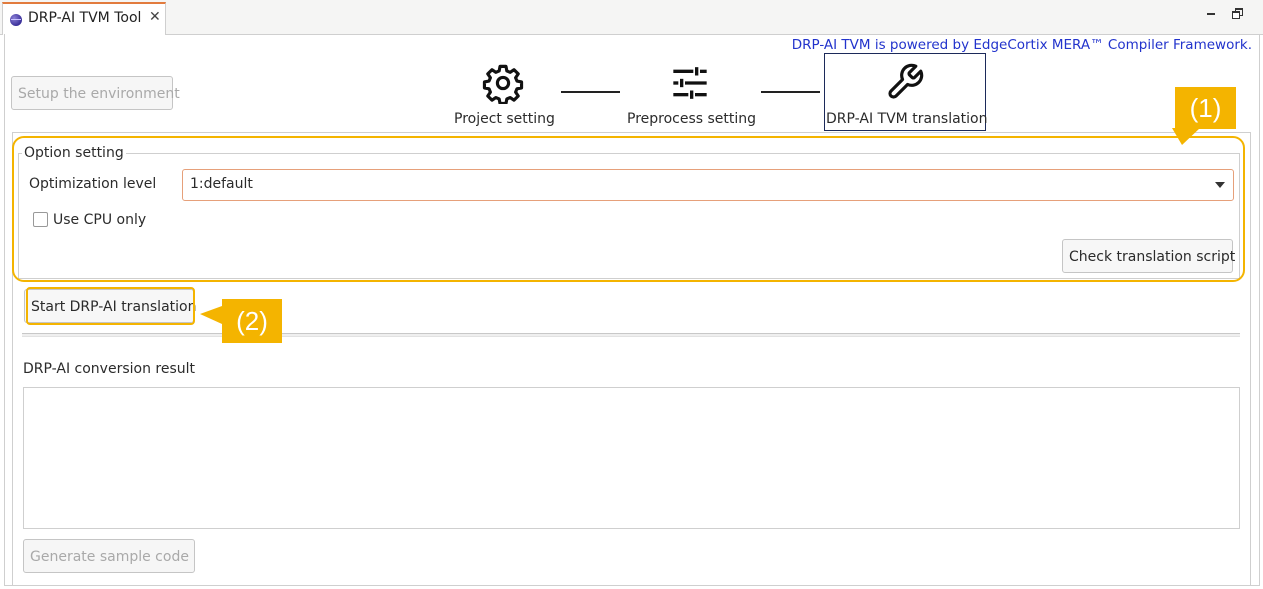 Image resolution: width=1263 pixels, height=589 pixels. Describe the element at coordinates (252, 321) in the screenshot. I see `callout-label-2: (2)` at that location.